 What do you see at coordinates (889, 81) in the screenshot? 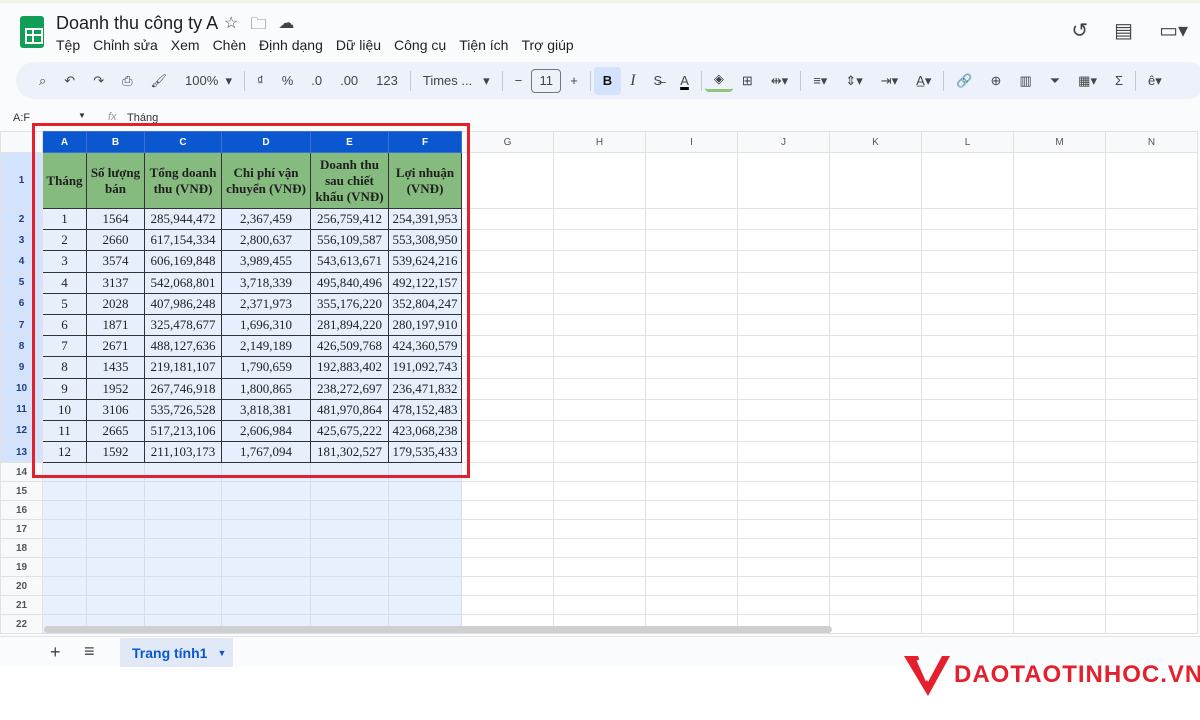
I see `text-wrap-icon: ⇥▾` at bounding box center [889, 81].